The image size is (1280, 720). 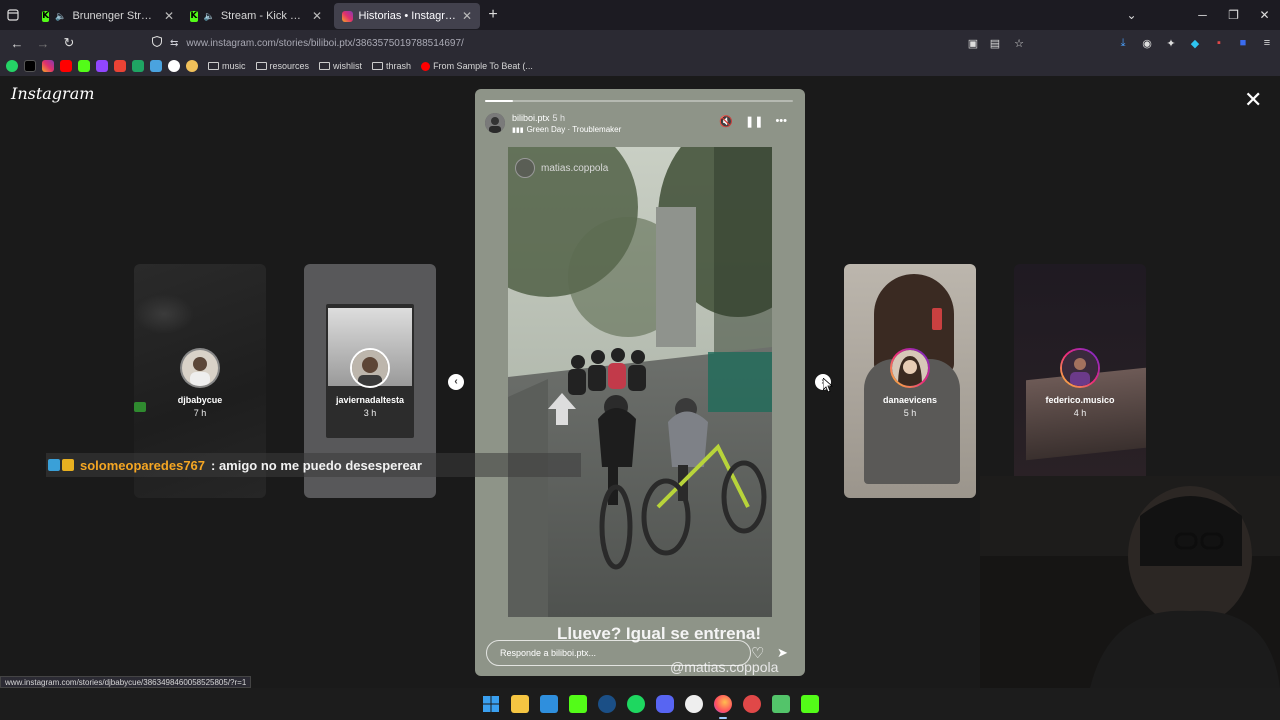 I want to click on minimize-button: ─, so click(x=1202, y=15).